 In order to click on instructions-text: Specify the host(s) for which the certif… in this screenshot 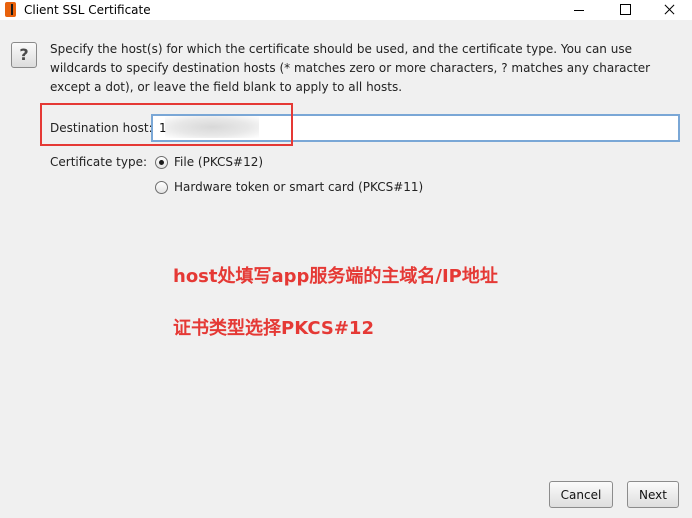, I will do `click(350, 68)`.